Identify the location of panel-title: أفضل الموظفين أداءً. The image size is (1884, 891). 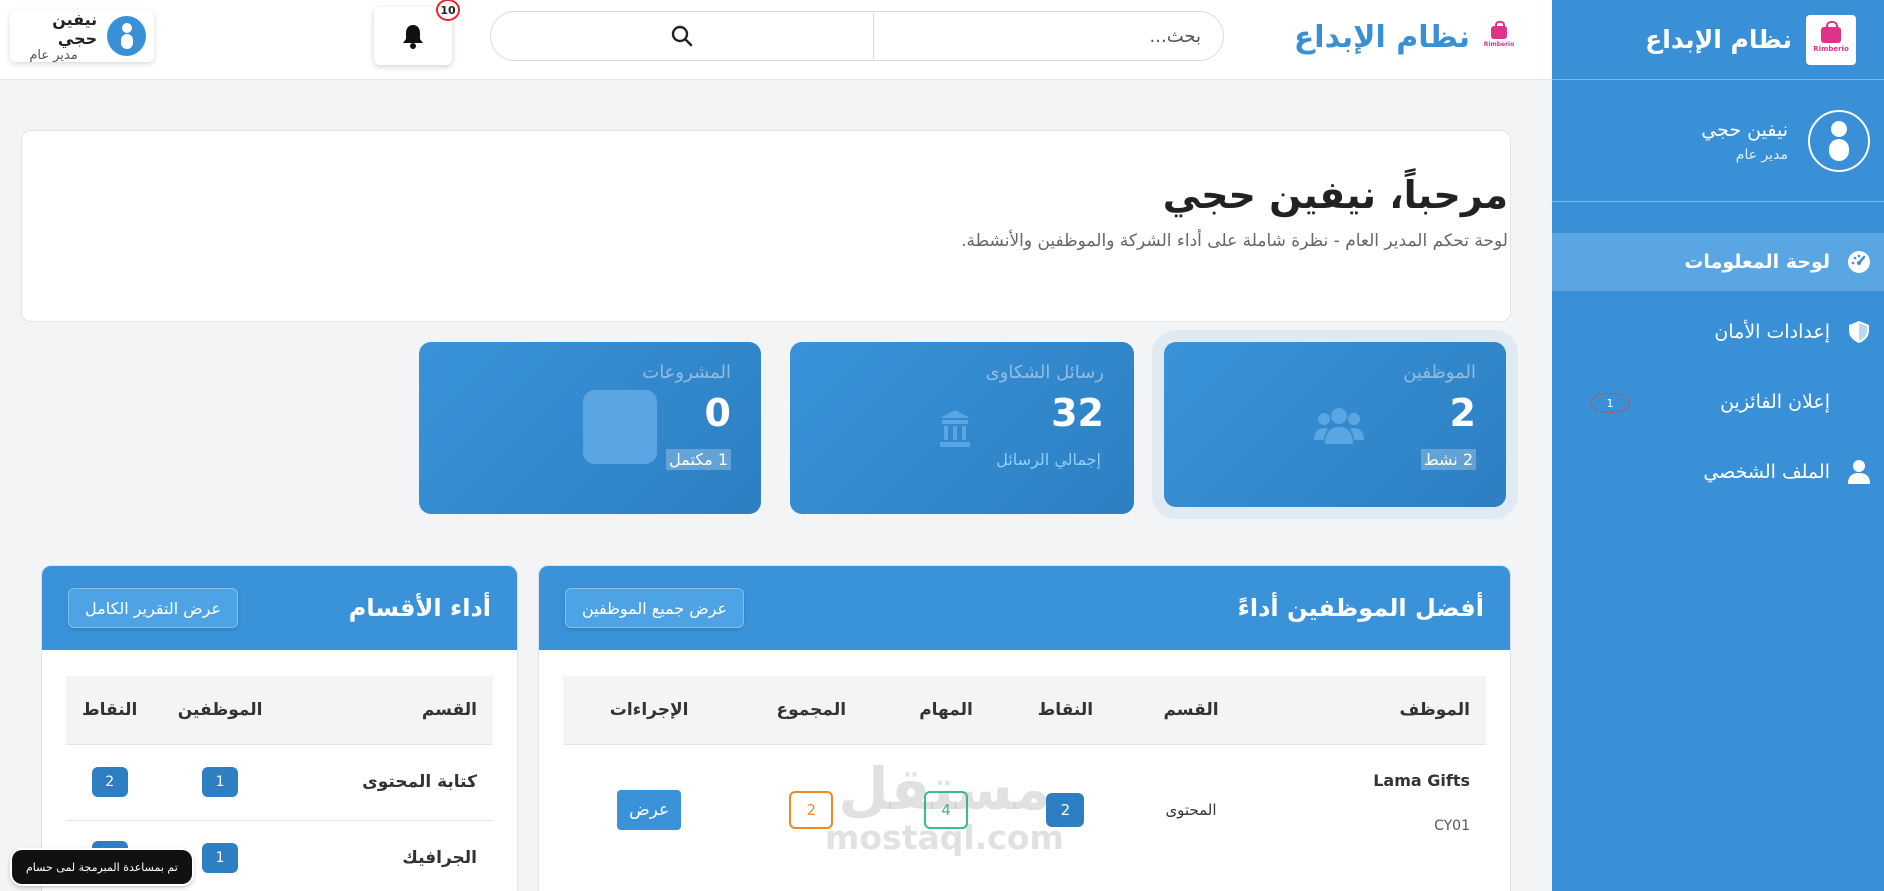
(1360, 608).